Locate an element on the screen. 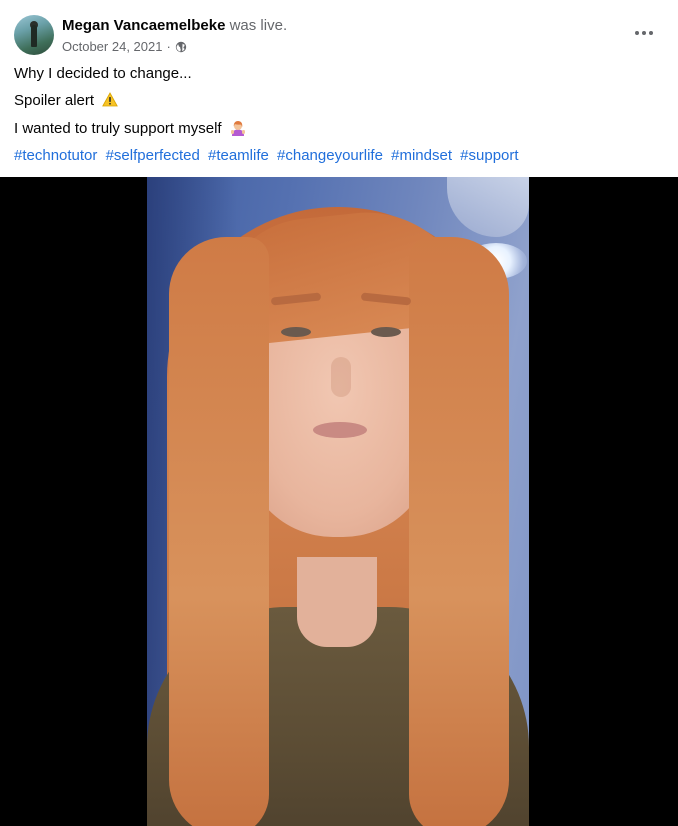  hashtag-link: #technotutor is located at coordinates (55, 155).